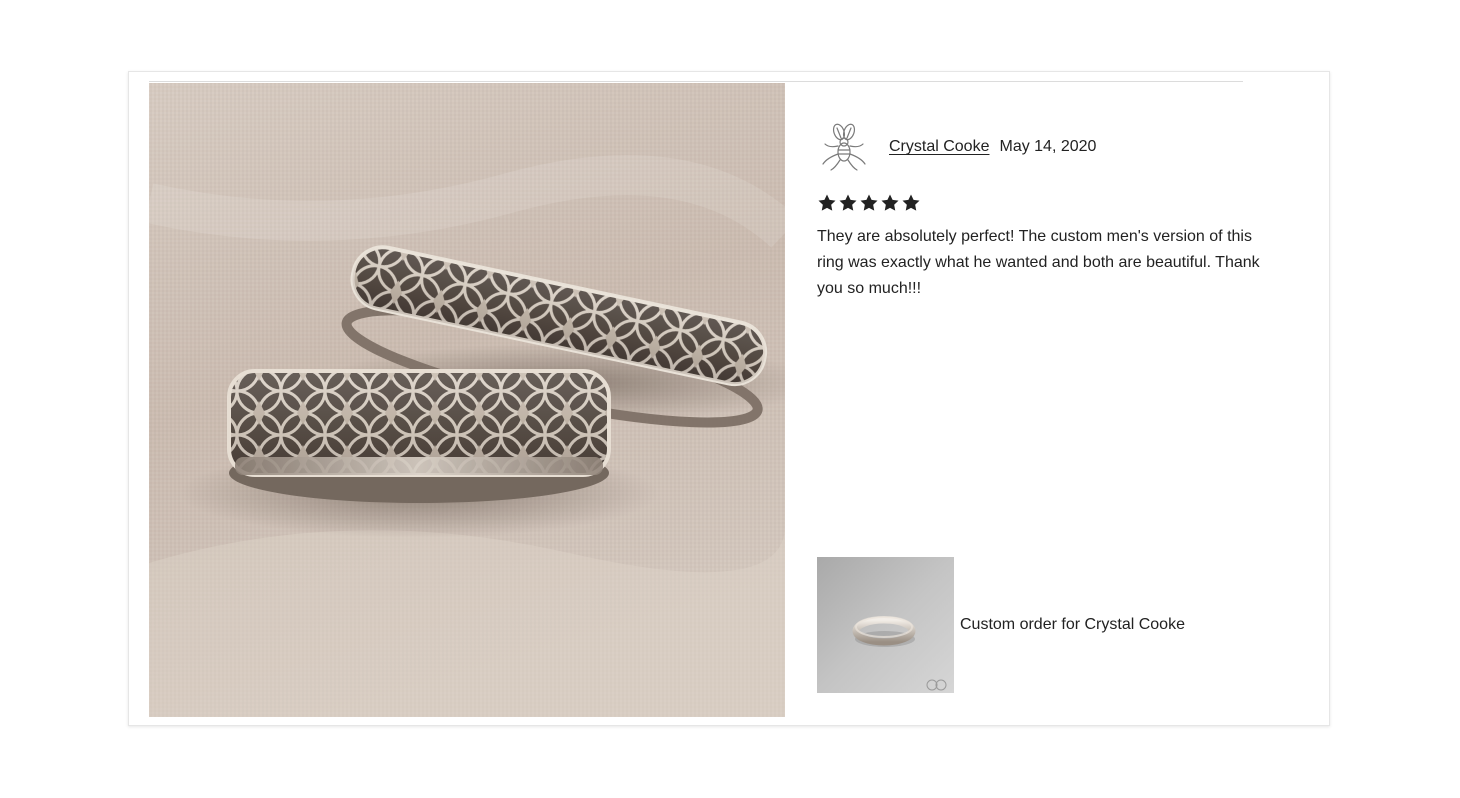  I want to click on reviewed-item-link: Custom order for Crystal Cooke, so click(1001, 625).